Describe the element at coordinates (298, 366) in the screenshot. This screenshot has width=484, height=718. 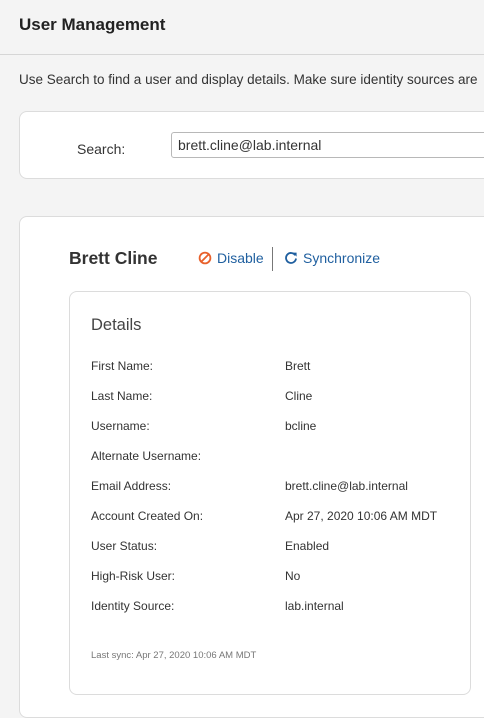
I see `detail-value: Brett` at that location.